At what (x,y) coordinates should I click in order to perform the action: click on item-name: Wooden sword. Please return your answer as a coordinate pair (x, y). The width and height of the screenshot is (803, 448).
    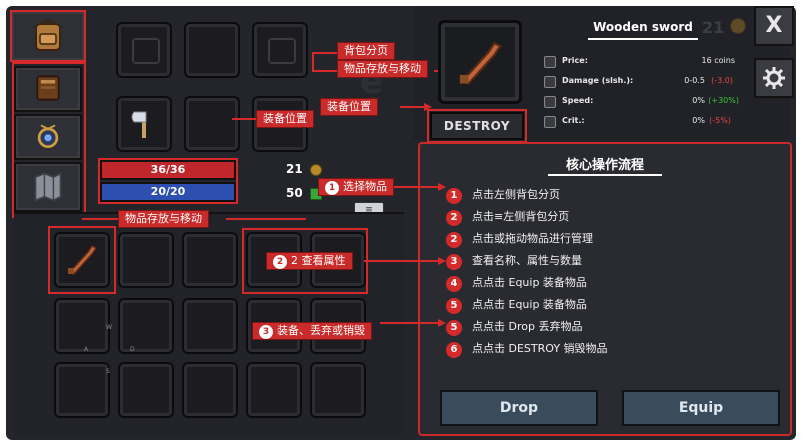
    Looking at the image, I should click on (643, 30).